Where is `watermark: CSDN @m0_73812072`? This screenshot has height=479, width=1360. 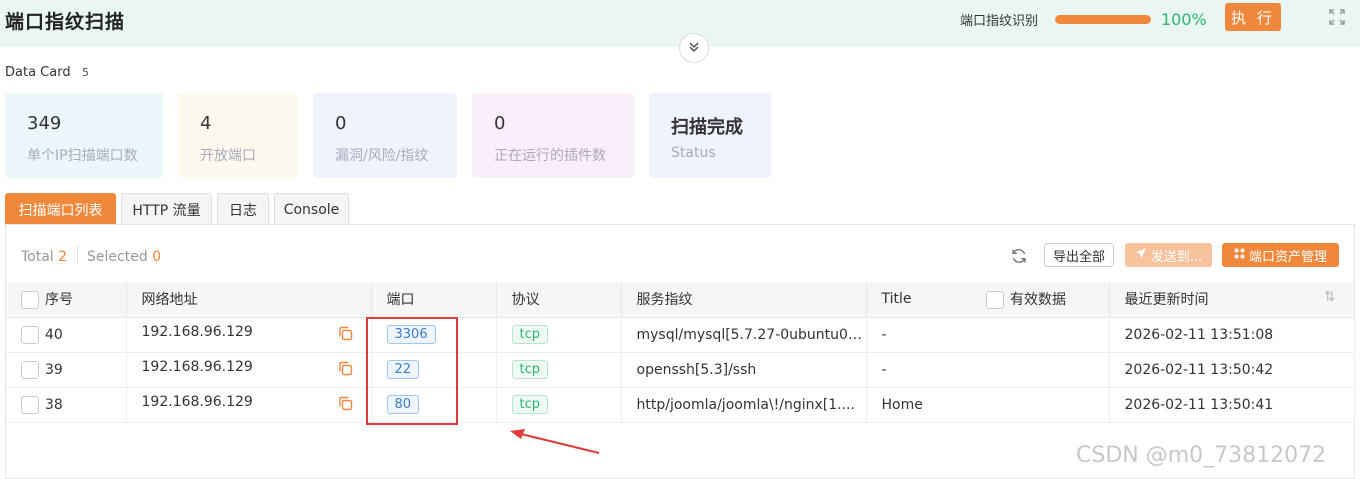 watermark: CSDN @m0_73812072 is located at coordinates (1201, 455).